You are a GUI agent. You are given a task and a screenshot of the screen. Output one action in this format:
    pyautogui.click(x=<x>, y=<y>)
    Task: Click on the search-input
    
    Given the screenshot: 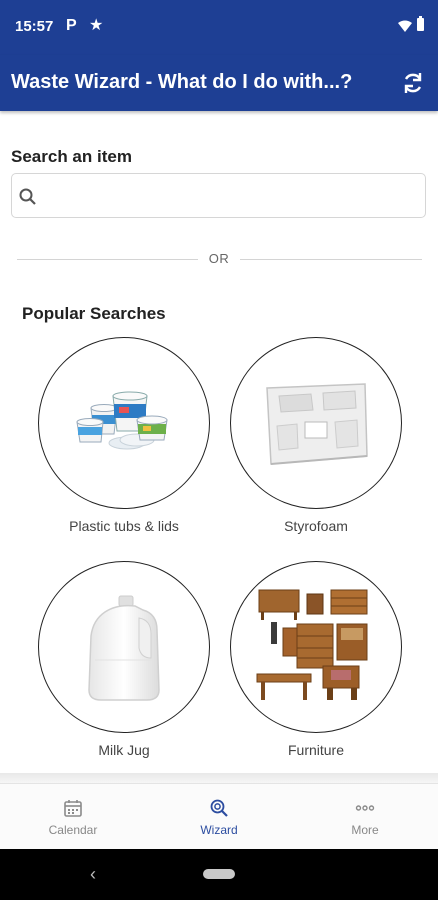 What is the action you would take?
    pyautogui.click(x=233, y=197)
    